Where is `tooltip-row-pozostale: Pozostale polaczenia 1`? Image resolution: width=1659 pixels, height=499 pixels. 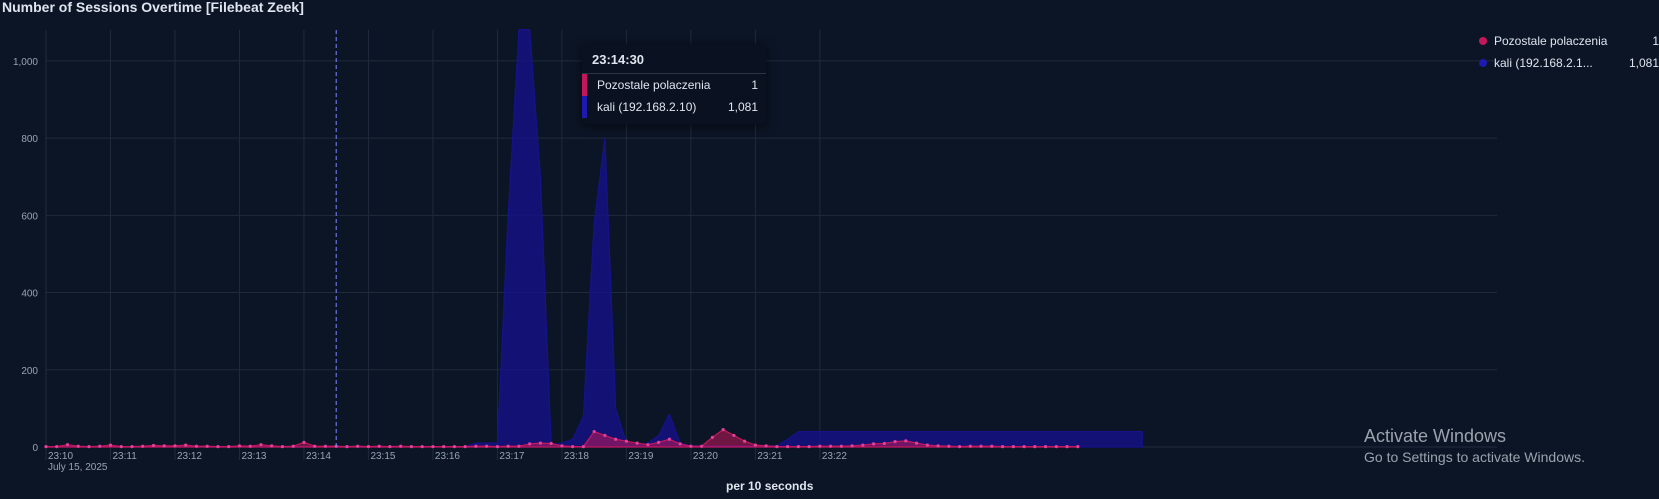
tooltip-row-pozostale: Pozostale polaczenia 1 is located at coordinates (674, 85).